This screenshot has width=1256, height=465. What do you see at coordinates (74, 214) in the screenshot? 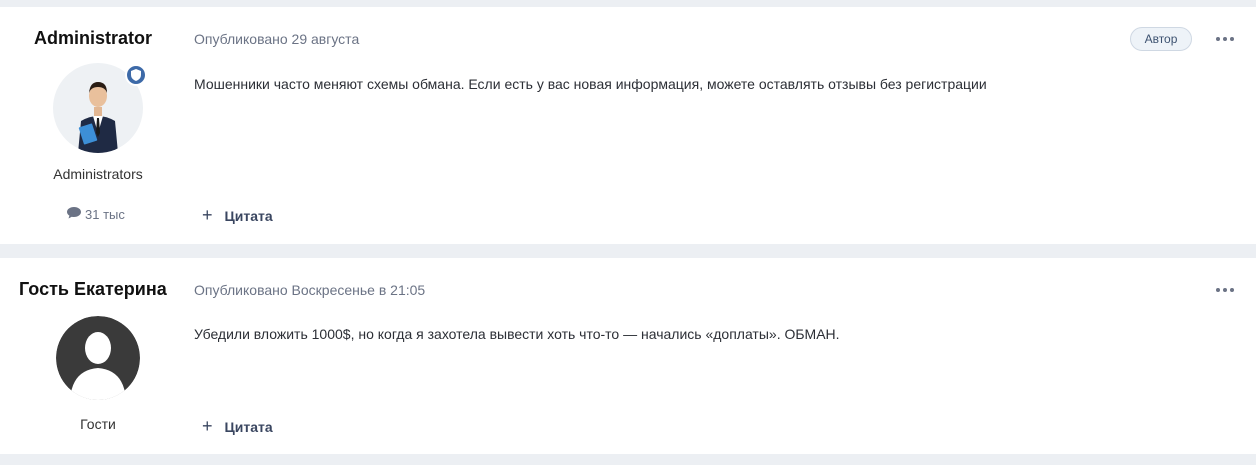
I see `comment-icon` at bounding box center [74, 214].